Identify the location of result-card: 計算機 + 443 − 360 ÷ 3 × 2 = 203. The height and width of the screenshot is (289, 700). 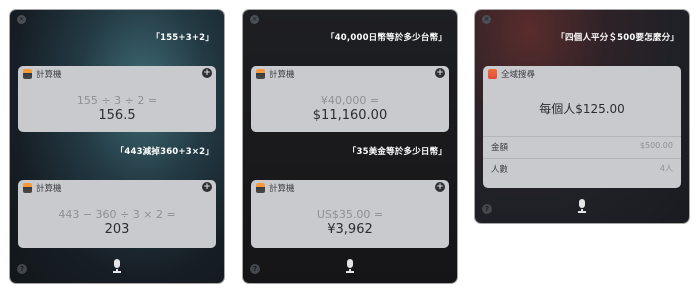
(117, 214).